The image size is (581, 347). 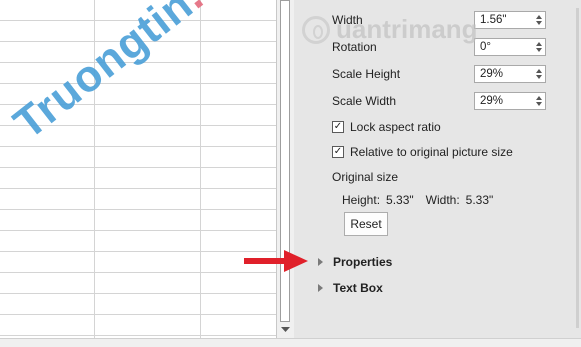 I want to click on red-arrow-icon, so click(x=276, y=261).